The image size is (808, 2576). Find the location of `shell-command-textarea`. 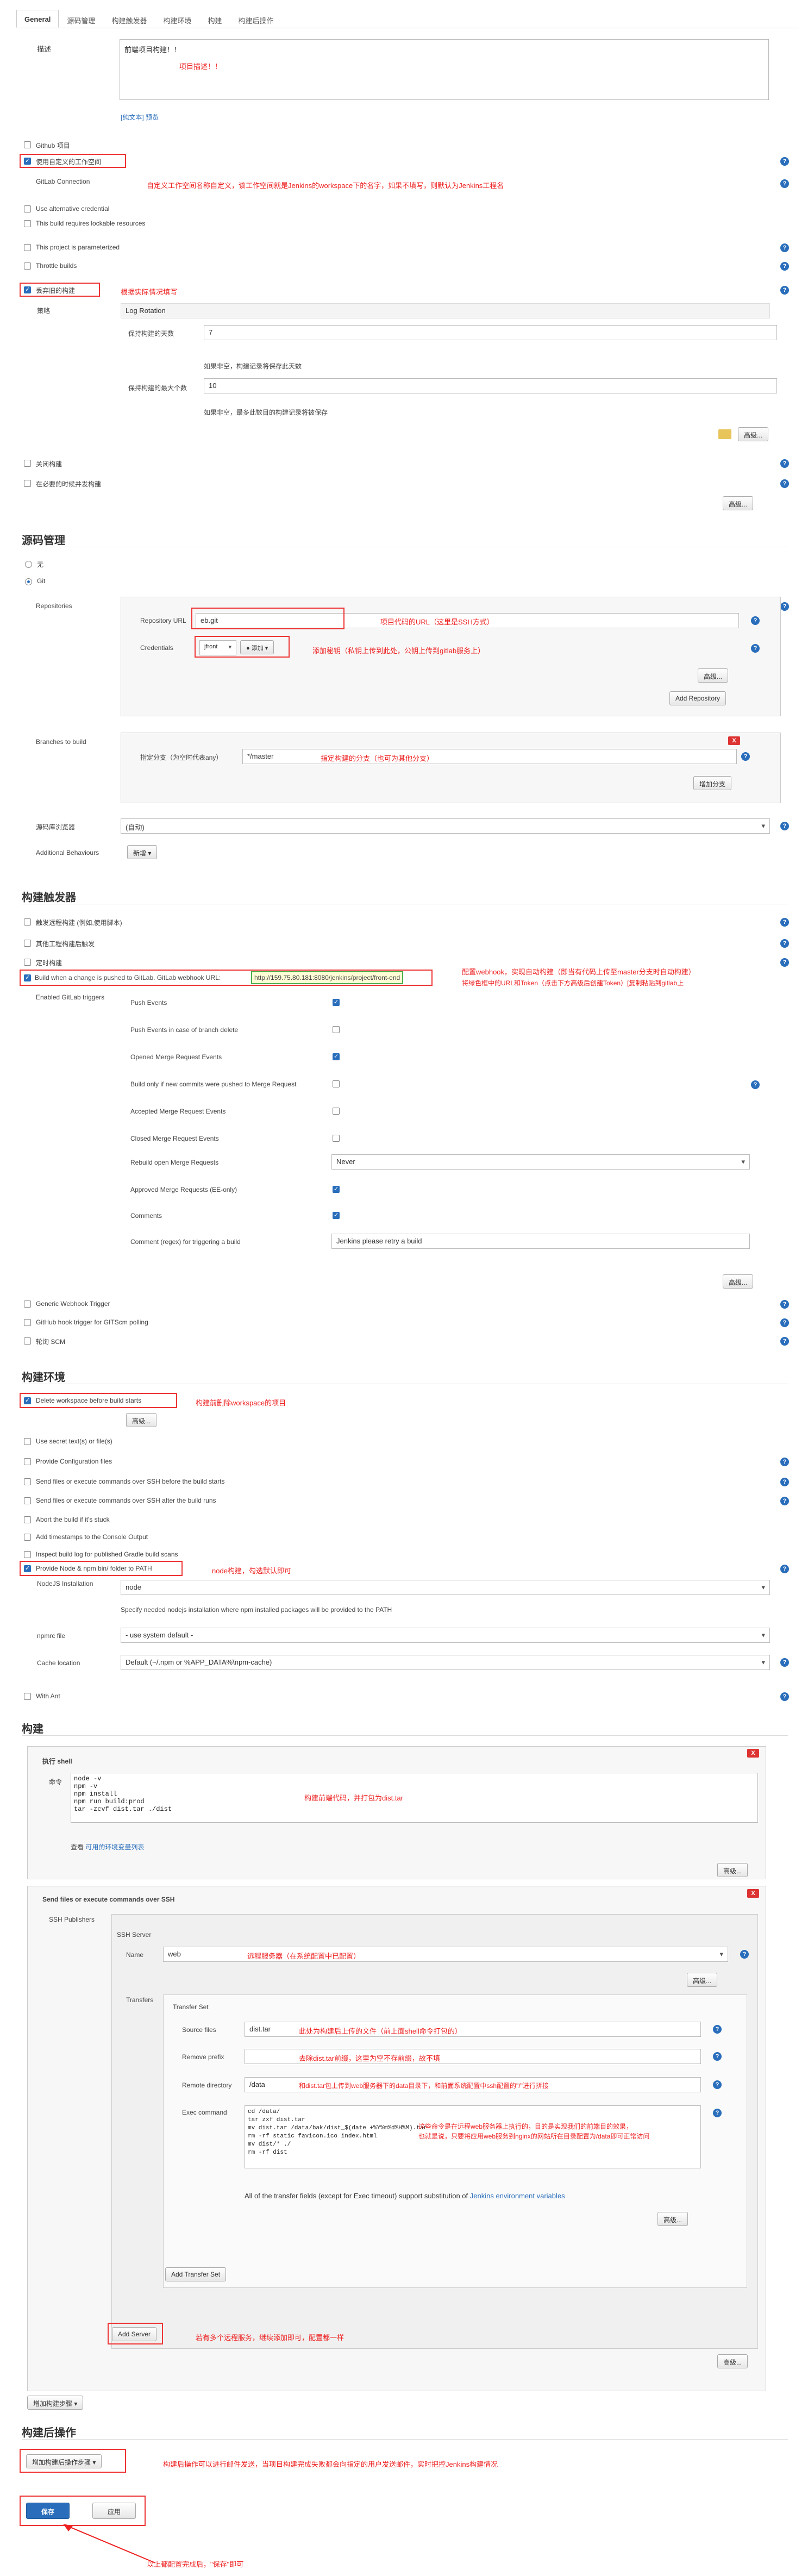

shell-command-textarea is located at coordinates (414, 1798).